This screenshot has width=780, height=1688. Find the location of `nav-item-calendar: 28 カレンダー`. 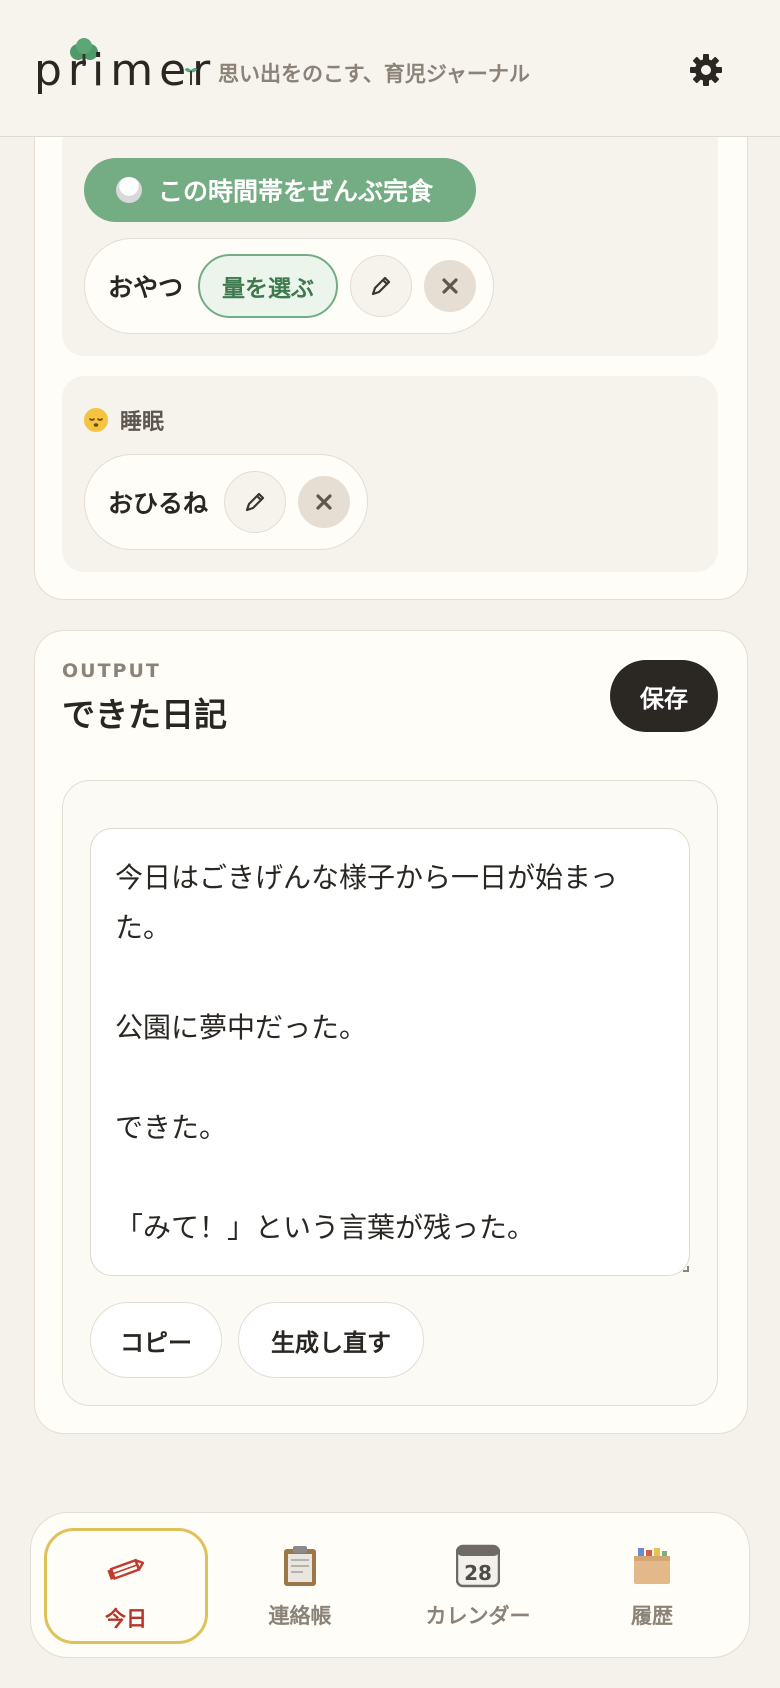

nav-item-calendar: 28 カレンダー is located at coordinates (478, 1586).